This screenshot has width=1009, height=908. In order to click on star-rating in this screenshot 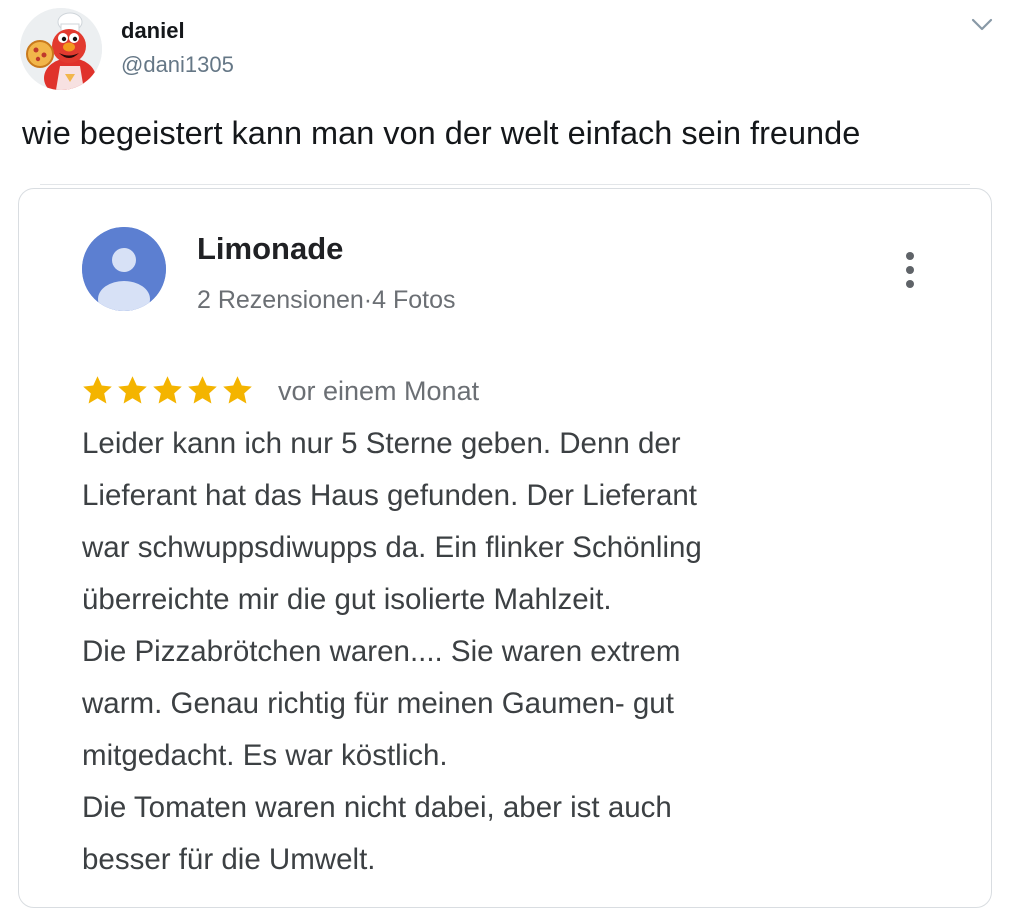, I will do `click(167, 390)`.